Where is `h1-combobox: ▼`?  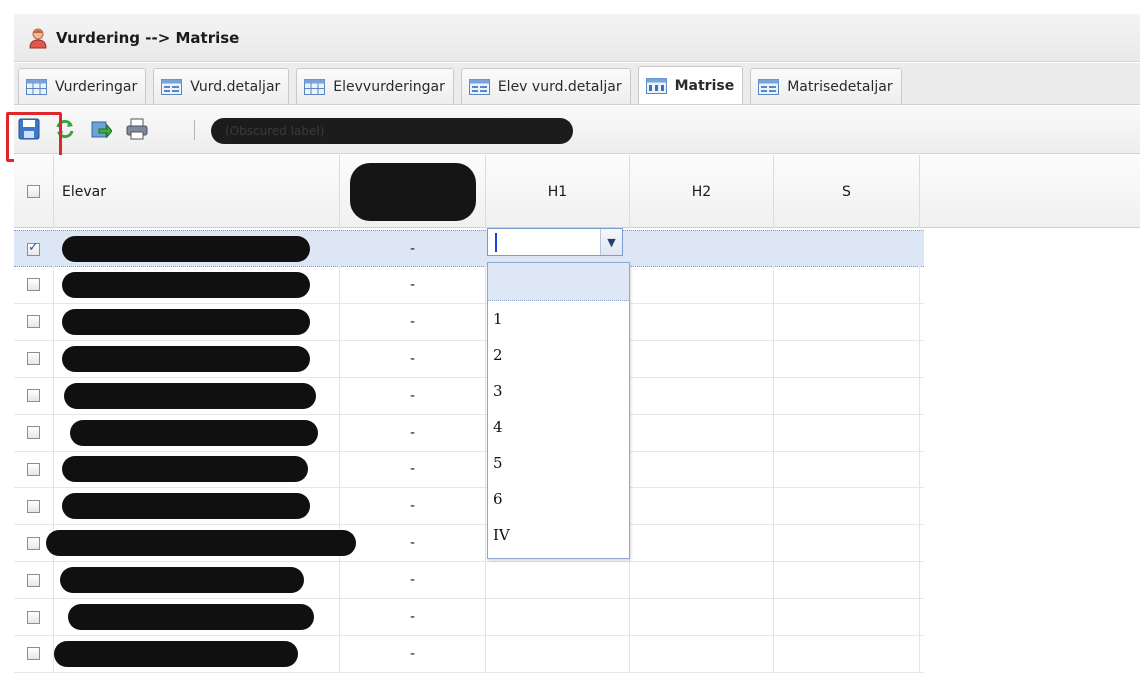
h1-combobox: ▼ is located at coordinates (555, 242).